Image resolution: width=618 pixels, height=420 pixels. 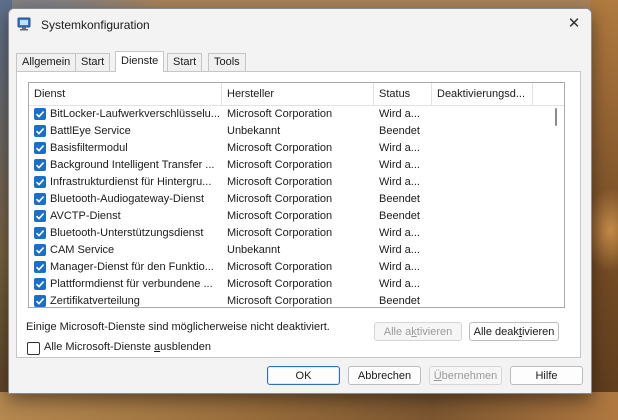 I want to click on service-name: CAM Service, so click(x=82, y=250).